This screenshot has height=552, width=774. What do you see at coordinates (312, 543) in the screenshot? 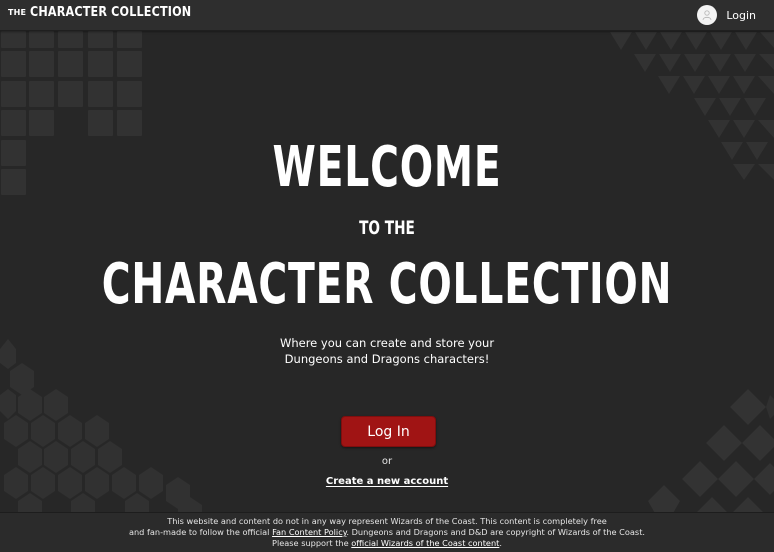
I see `footer-line-3-prefix: Please support the` at bounding box center [312, 543].